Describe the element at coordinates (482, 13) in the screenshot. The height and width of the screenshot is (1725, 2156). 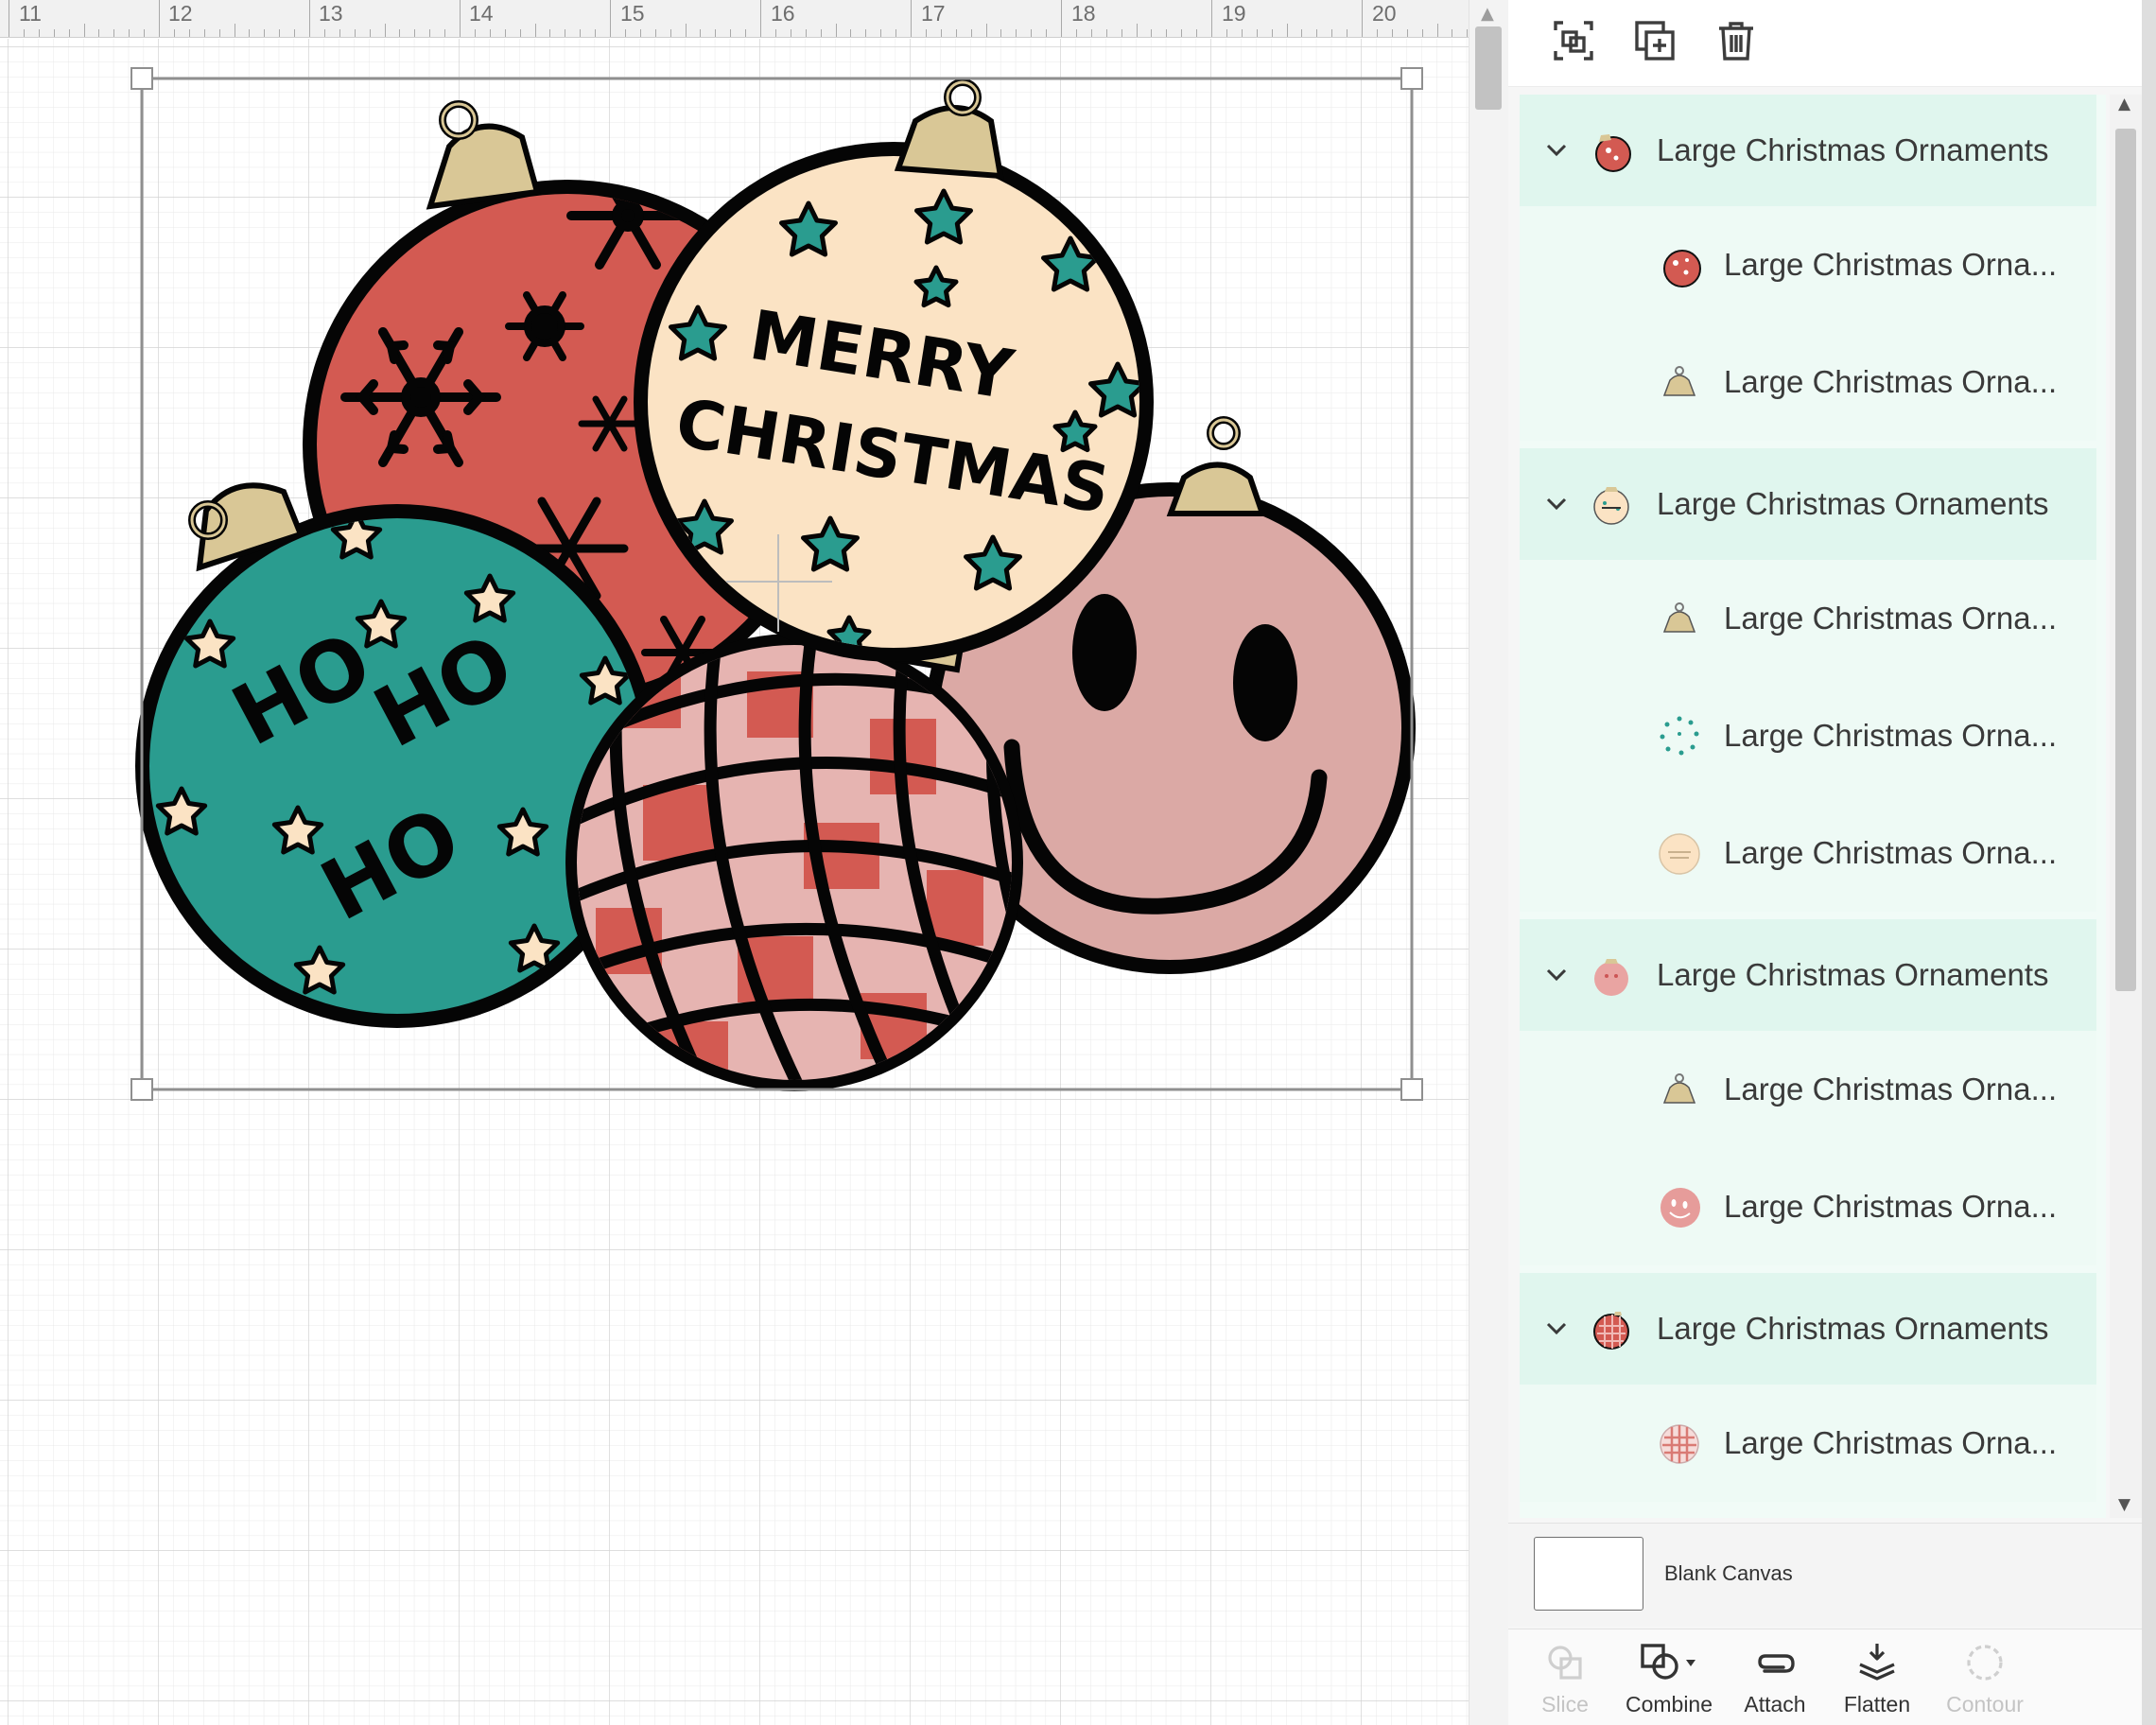
I see `ruler-label: 14` at that location.